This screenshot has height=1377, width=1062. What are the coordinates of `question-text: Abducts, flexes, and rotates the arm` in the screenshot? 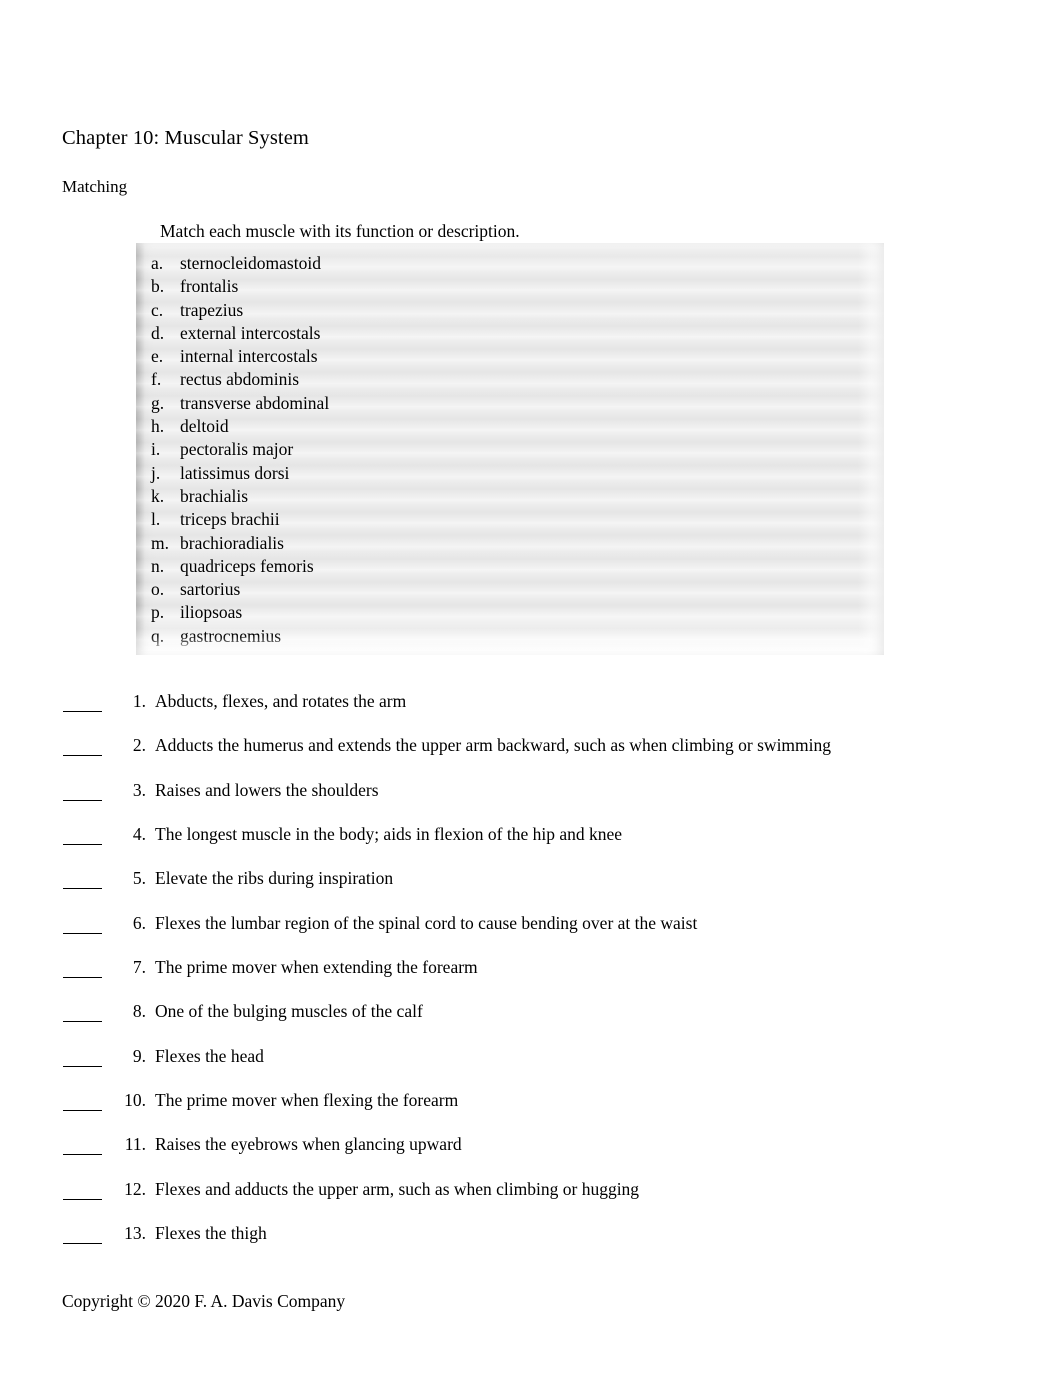 It's located at (281, 701).